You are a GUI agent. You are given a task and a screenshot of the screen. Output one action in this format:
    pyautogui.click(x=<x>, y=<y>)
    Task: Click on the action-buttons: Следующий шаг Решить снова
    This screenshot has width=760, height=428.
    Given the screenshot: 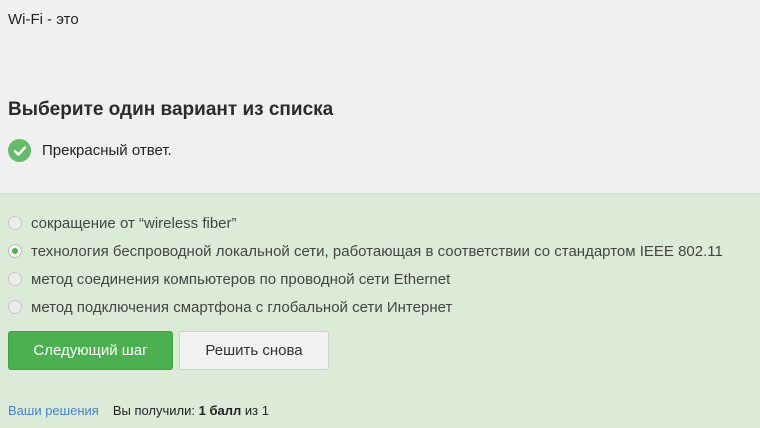 What is the action you would take?
    pyautogui.click(x=168, y=350)
    